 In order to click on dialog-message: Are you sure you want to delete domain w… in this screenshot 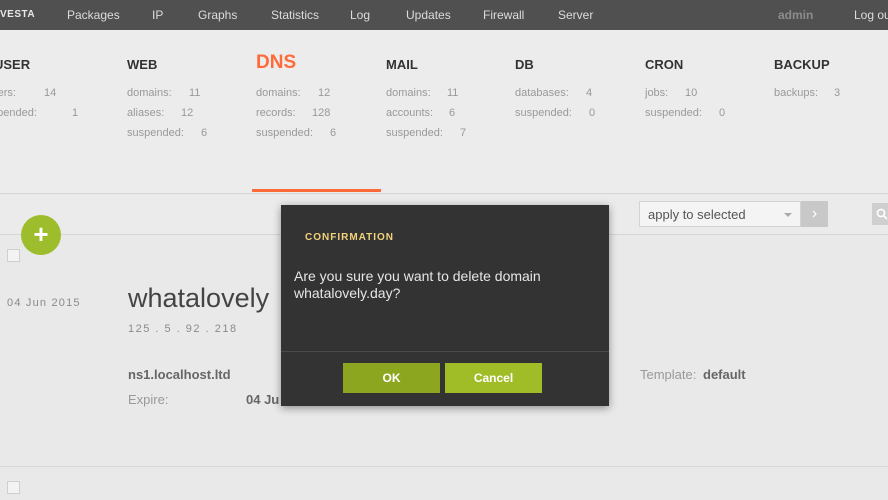, I will do `click(417, 284)`.